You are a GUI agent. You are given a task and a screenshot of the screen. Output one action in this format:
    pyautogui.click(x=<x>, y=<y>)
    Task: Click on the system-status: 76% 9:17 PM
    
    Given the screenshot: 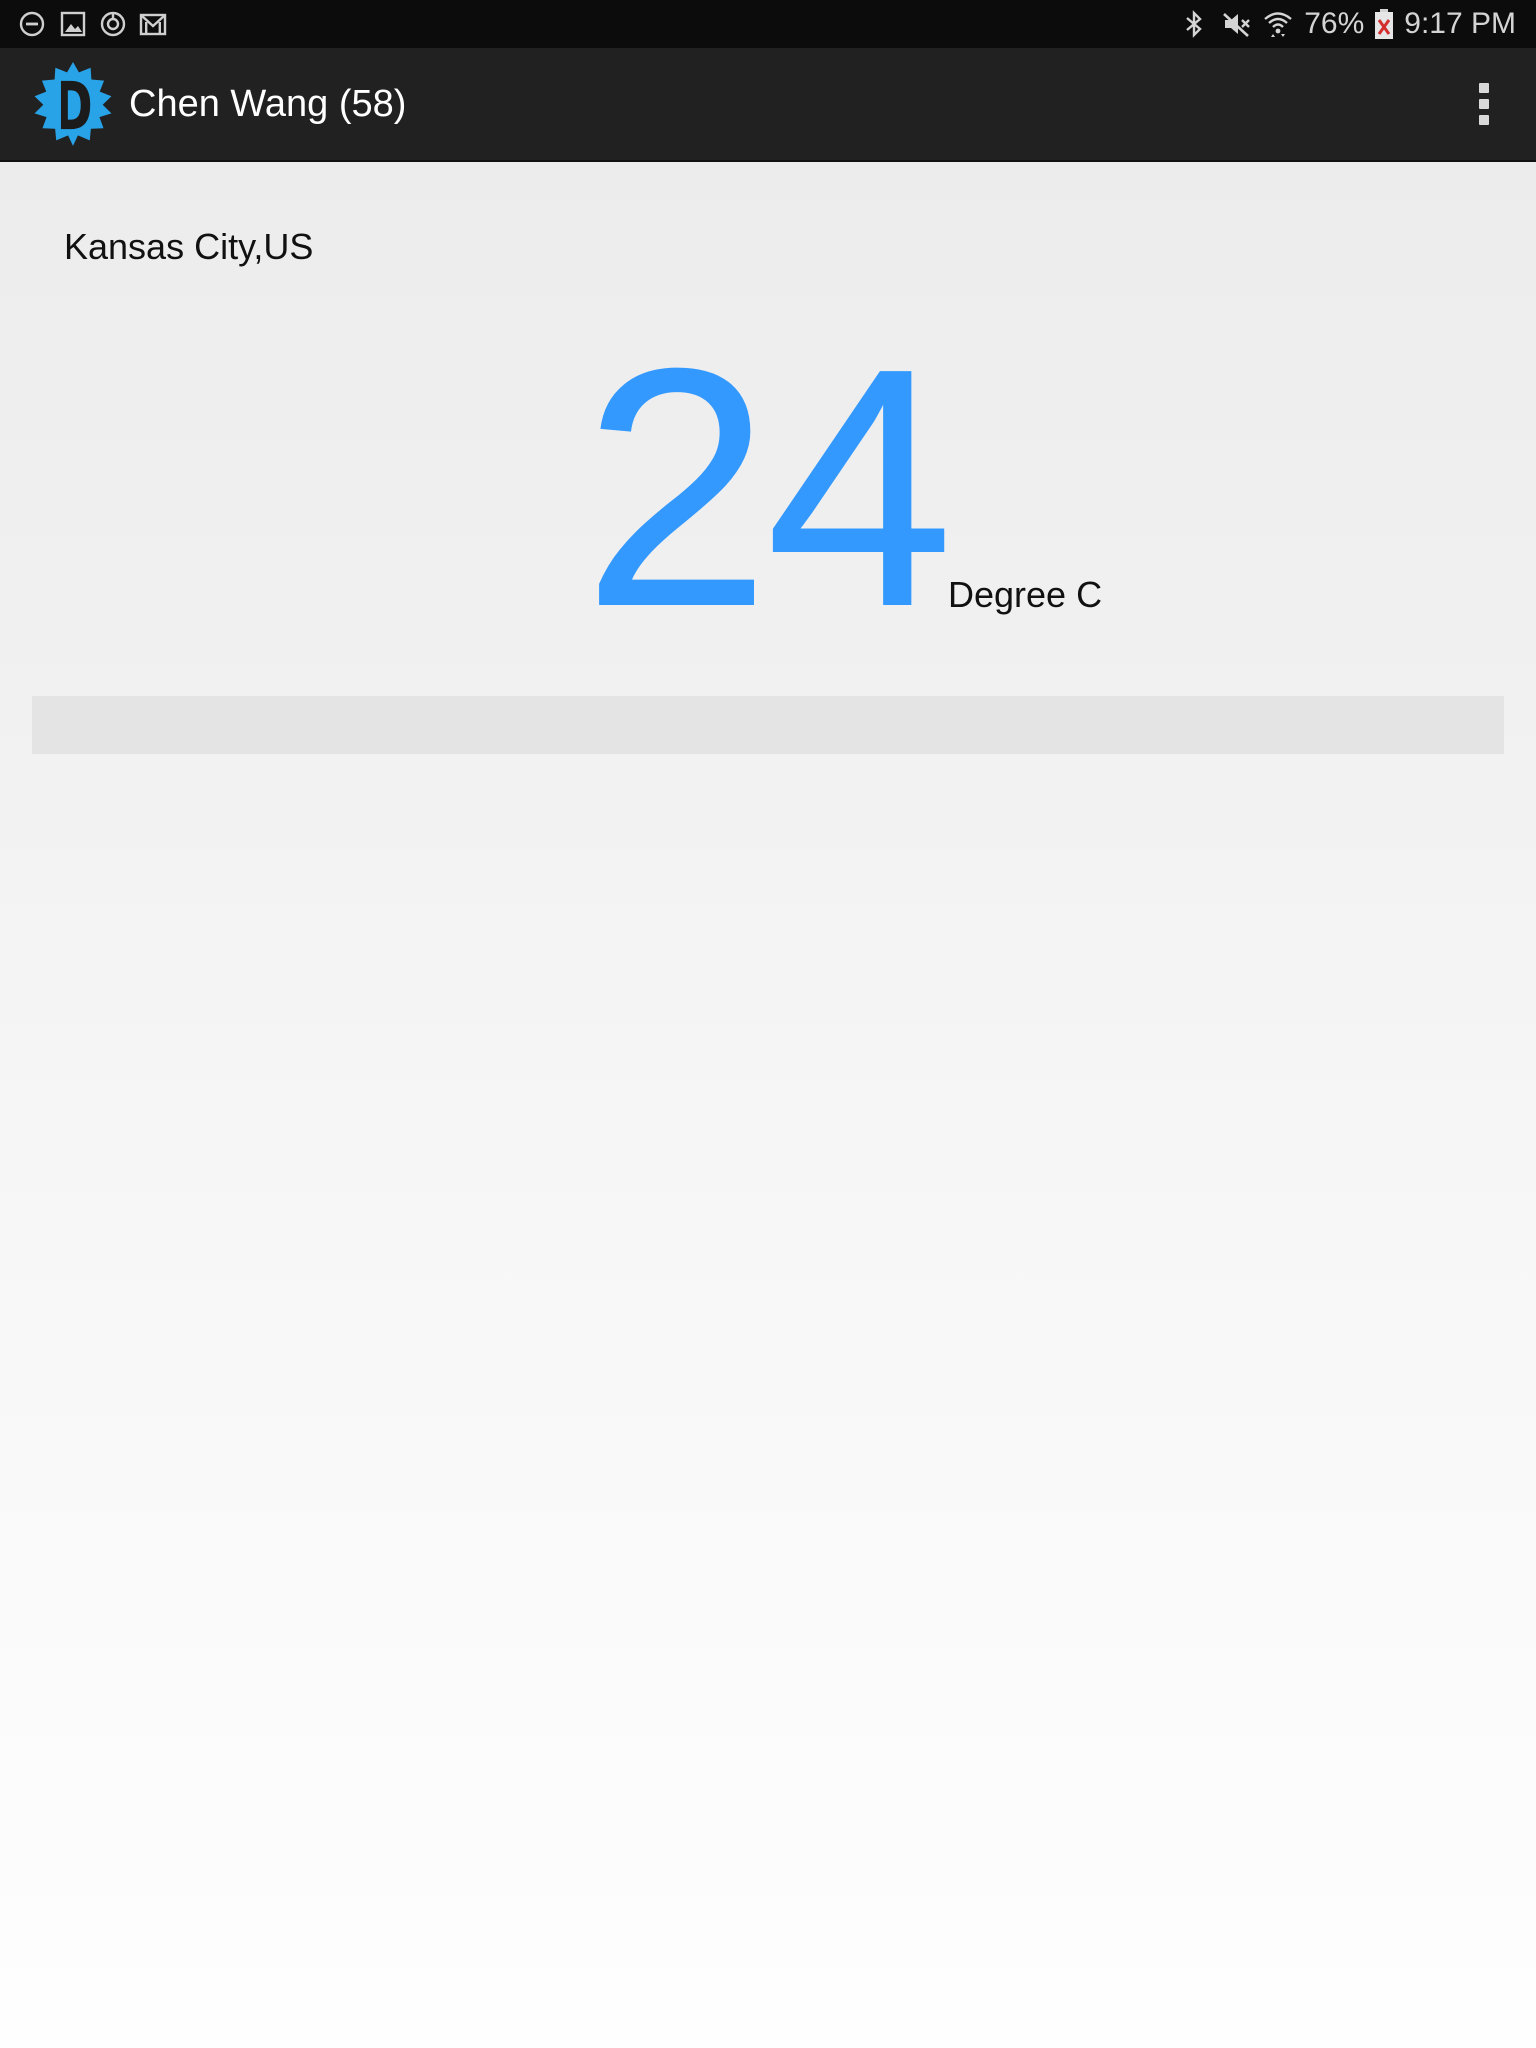 What is the action you would take?
    pyautogui.click(x=1347, y=24)
    